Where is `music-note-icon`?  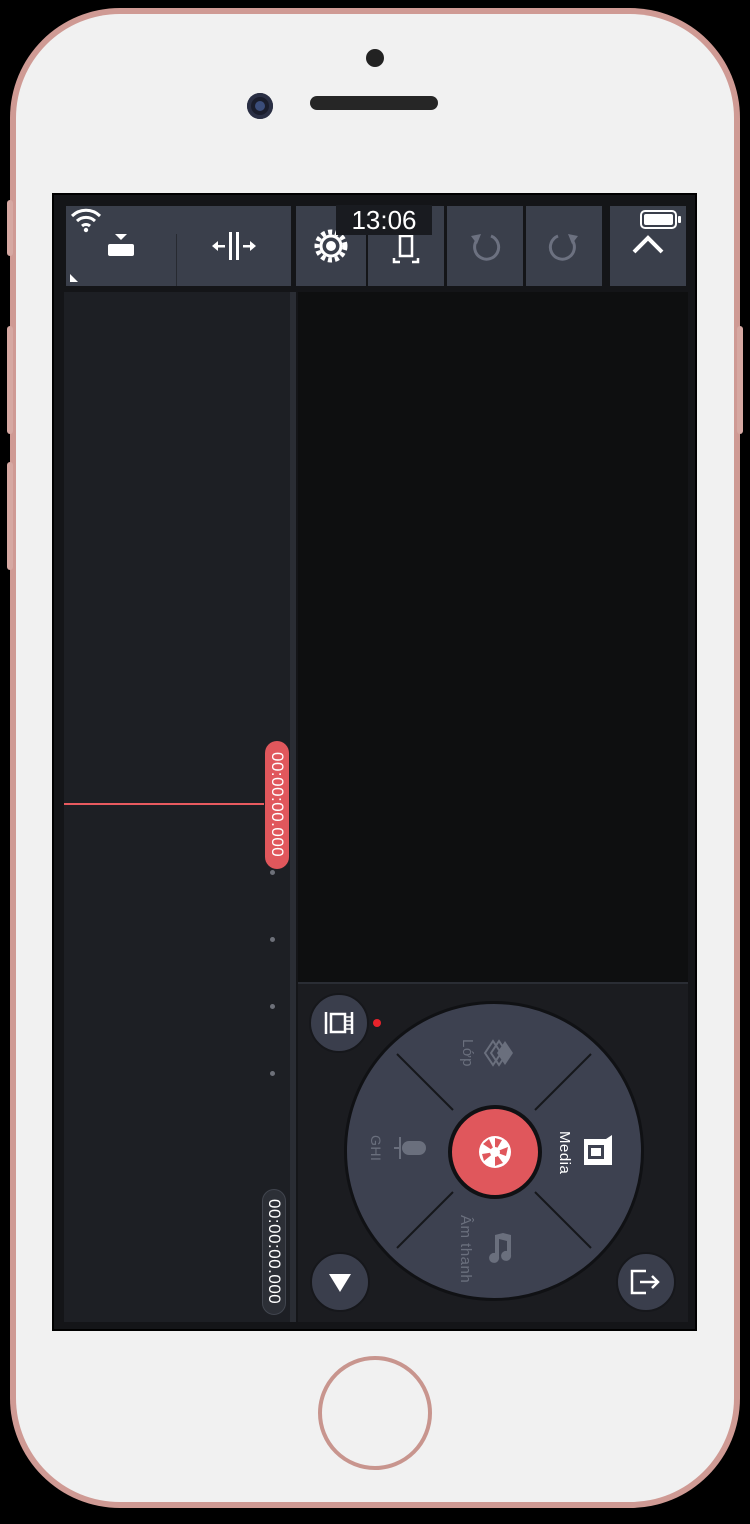
music-note-icon is located at coordinates (500, 1248).